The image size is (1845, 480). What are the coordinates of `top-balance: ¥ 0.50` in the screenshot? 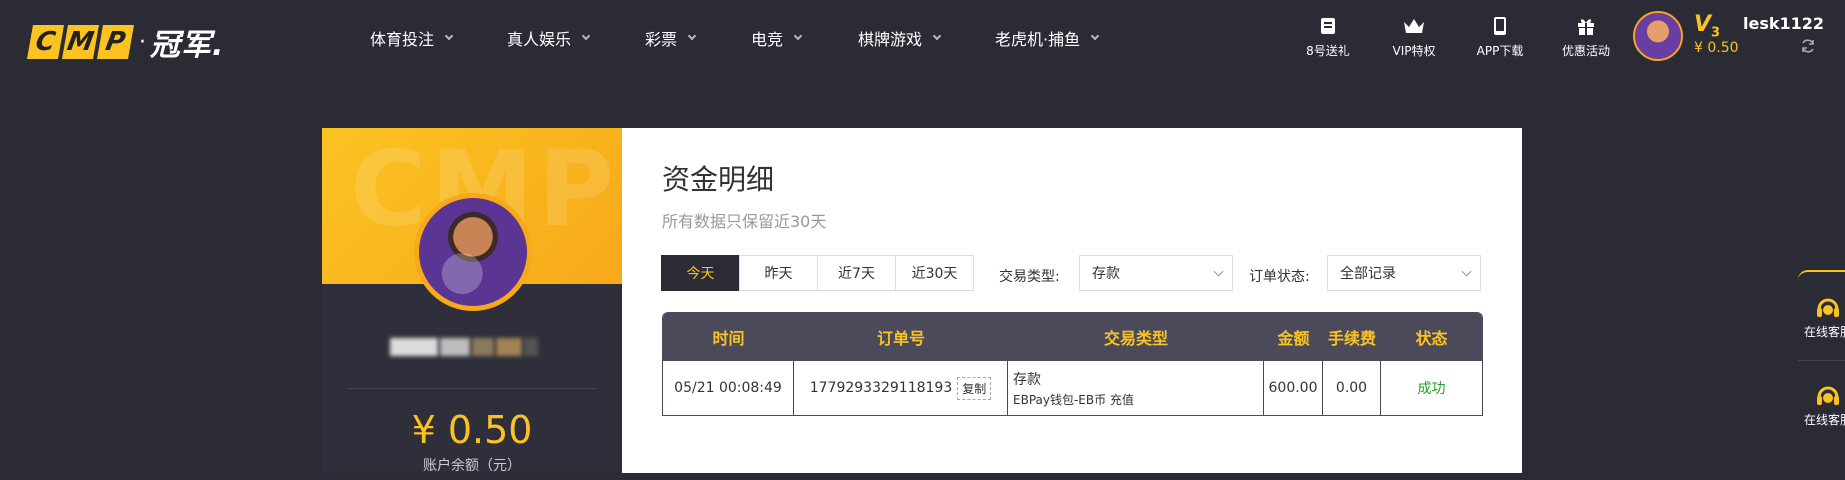 It's located at (1716, 48).